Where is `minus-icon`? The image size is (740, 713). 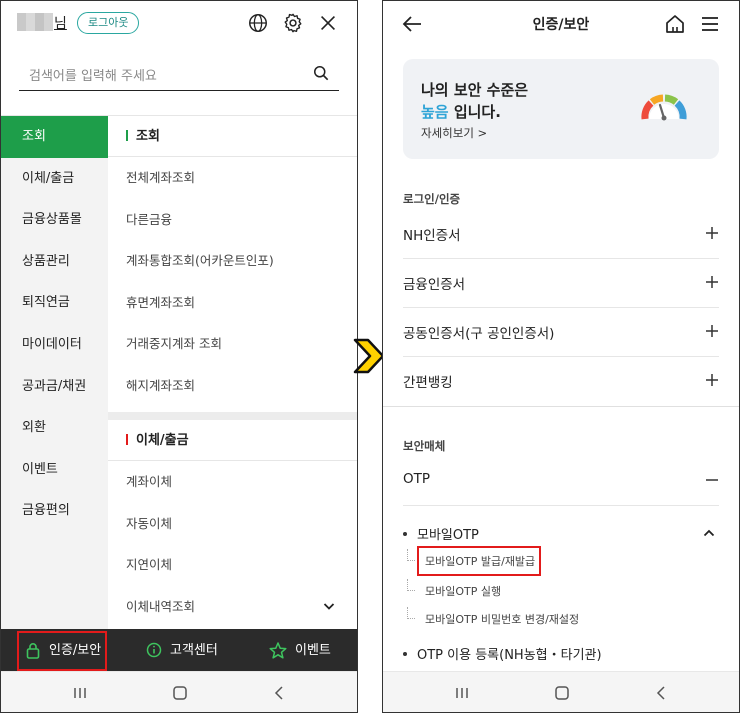 minus-icon is located at coordinates (712, 480).